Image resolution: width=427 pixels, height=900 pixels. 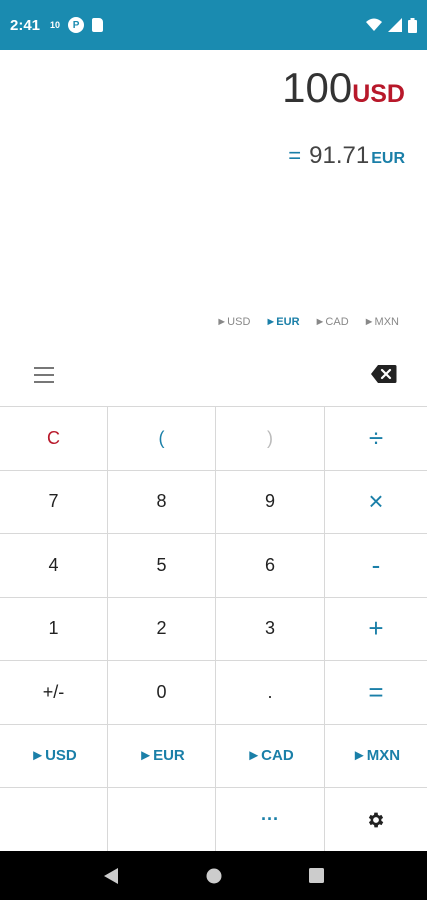 I want to click on equals-button: =, so click(x=376, y=692).